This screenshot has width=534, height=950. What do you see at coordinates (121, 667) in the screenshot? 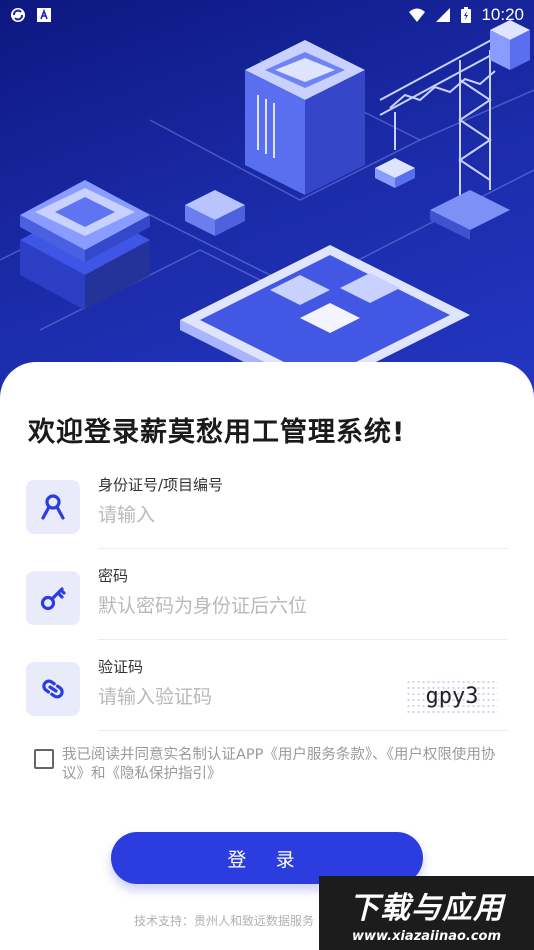
I see `captcha-label: 验证码` at bounding box center [121, 667].